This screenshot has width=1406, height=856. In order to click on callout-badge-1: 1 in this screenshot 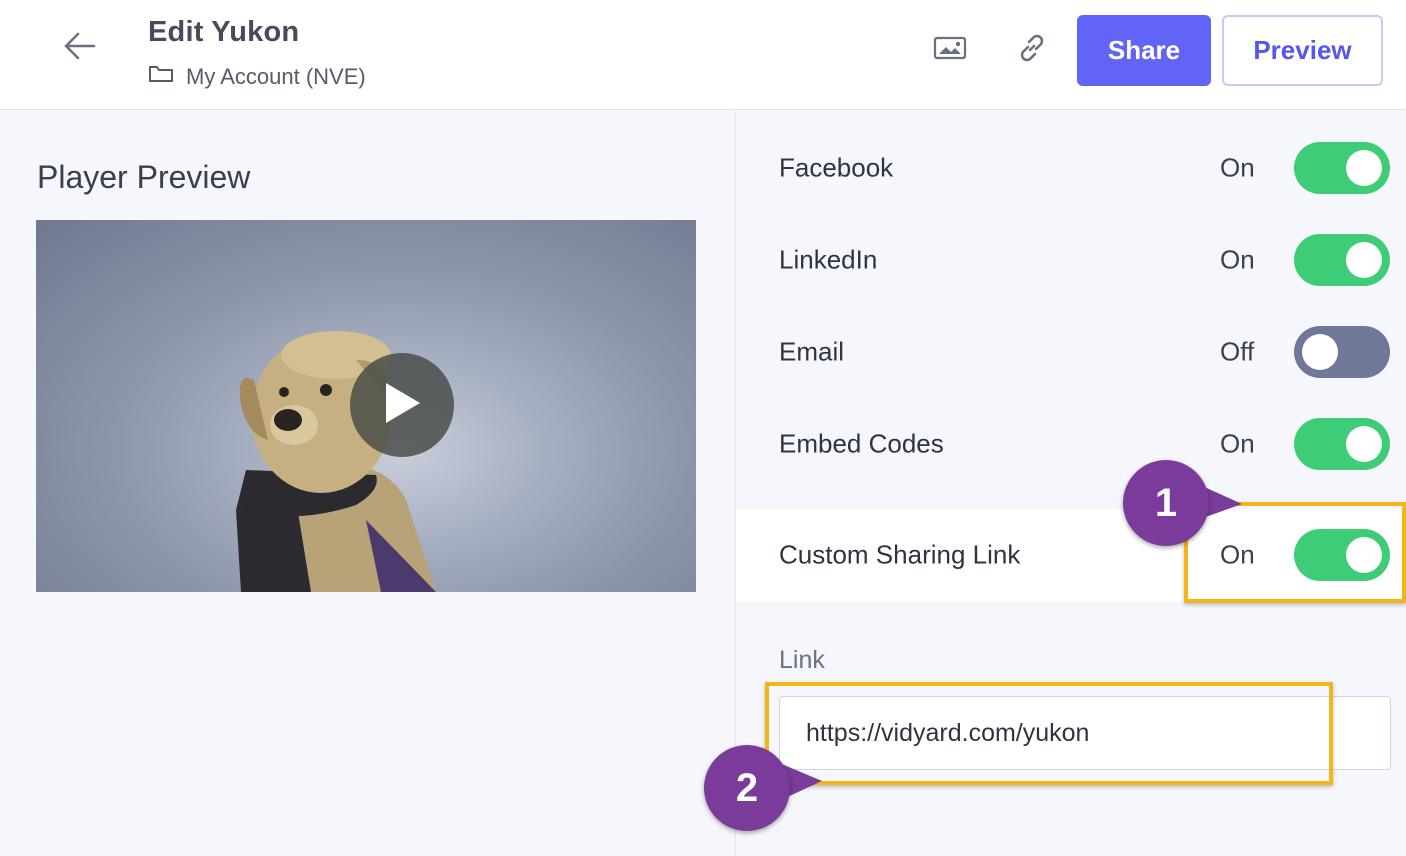, I will do `click(1166, 503)`.